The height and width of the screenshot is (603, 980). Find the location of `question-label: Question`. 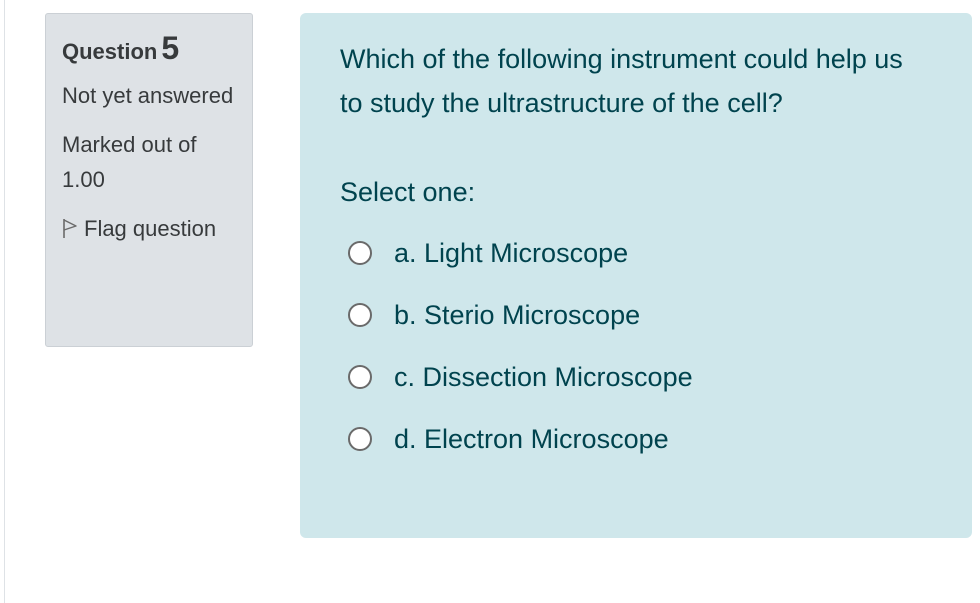

question-label: Question is located at coordinates (110, 51).